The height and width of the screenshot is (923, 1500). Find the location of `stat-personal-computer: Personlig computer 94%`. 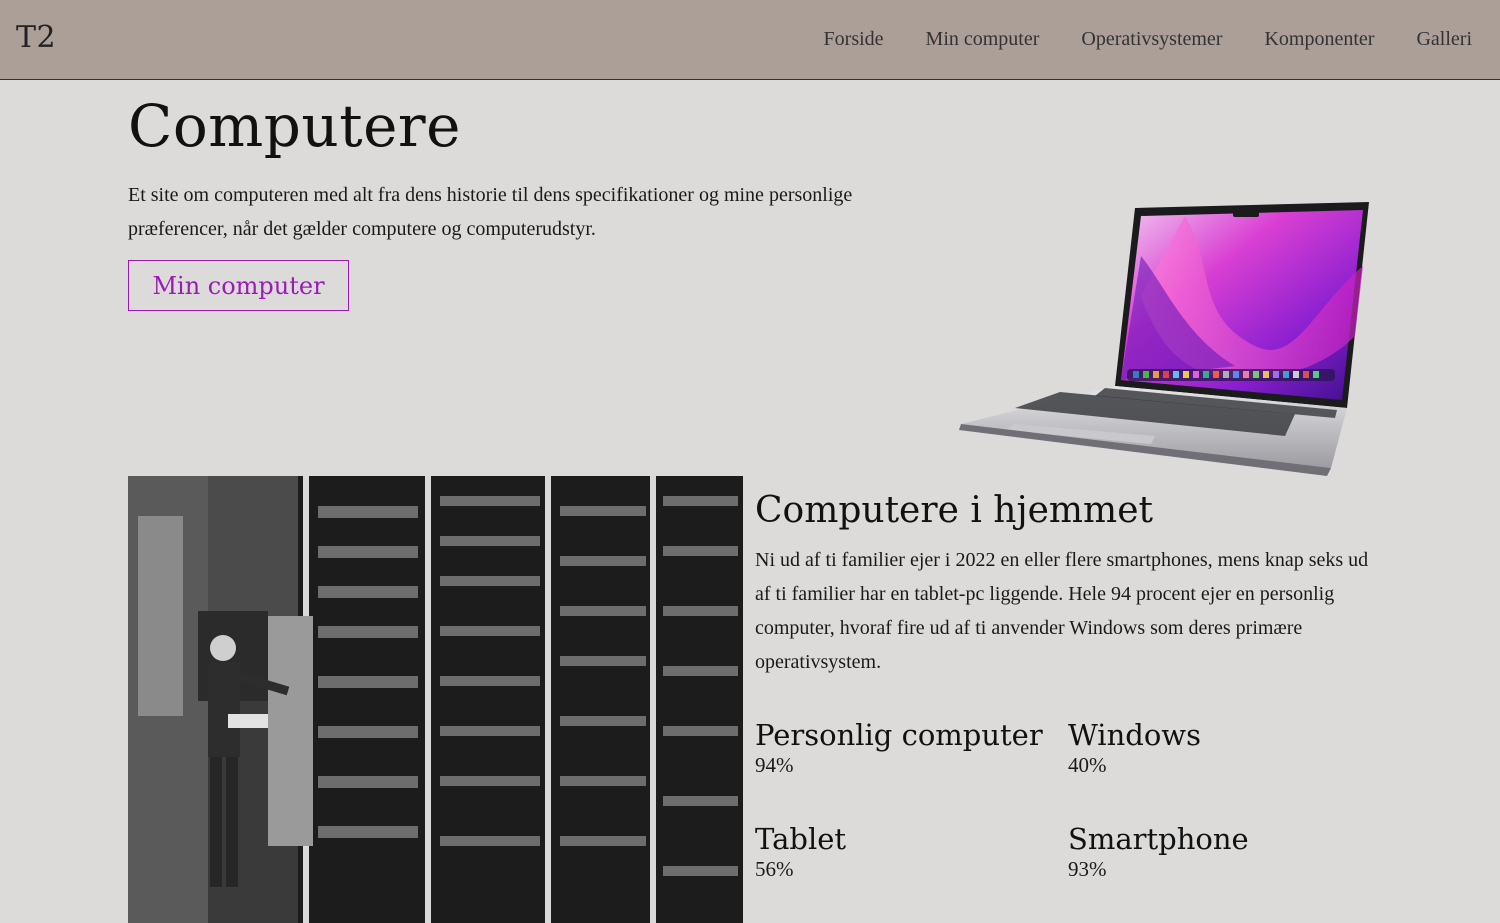

stat-personal-computer: Personlig computer 94% is located at coordinates (899, 748).